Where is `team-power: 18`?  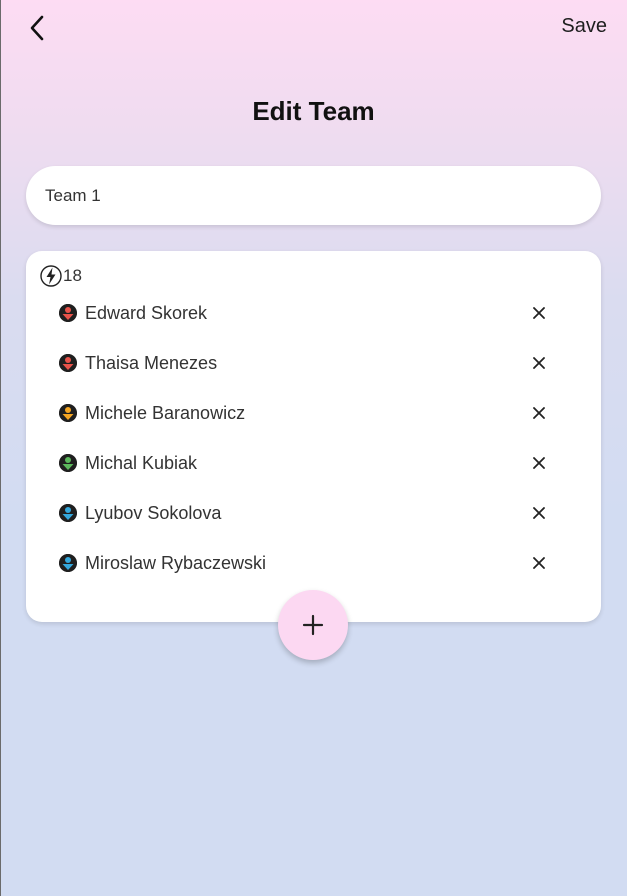 team-power: 18 is located at coordinates (61, 276).